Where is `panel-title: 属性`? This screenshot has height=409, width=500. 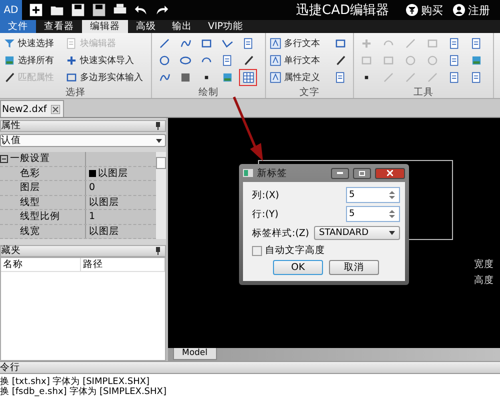
panel-title: 属性 is located at coordinates (11, 126).